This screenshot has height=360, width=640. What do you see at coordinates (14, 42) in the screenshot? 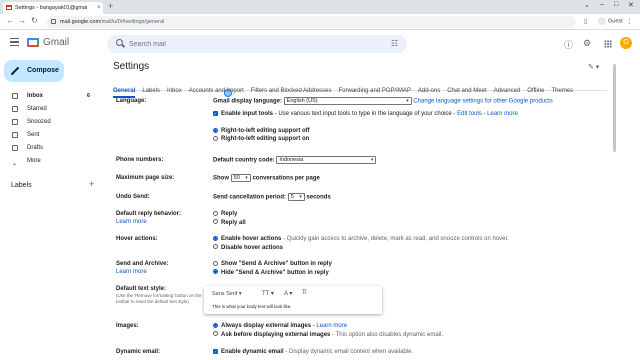
I see `main-menu-icon` at bounding box center [14, 42].